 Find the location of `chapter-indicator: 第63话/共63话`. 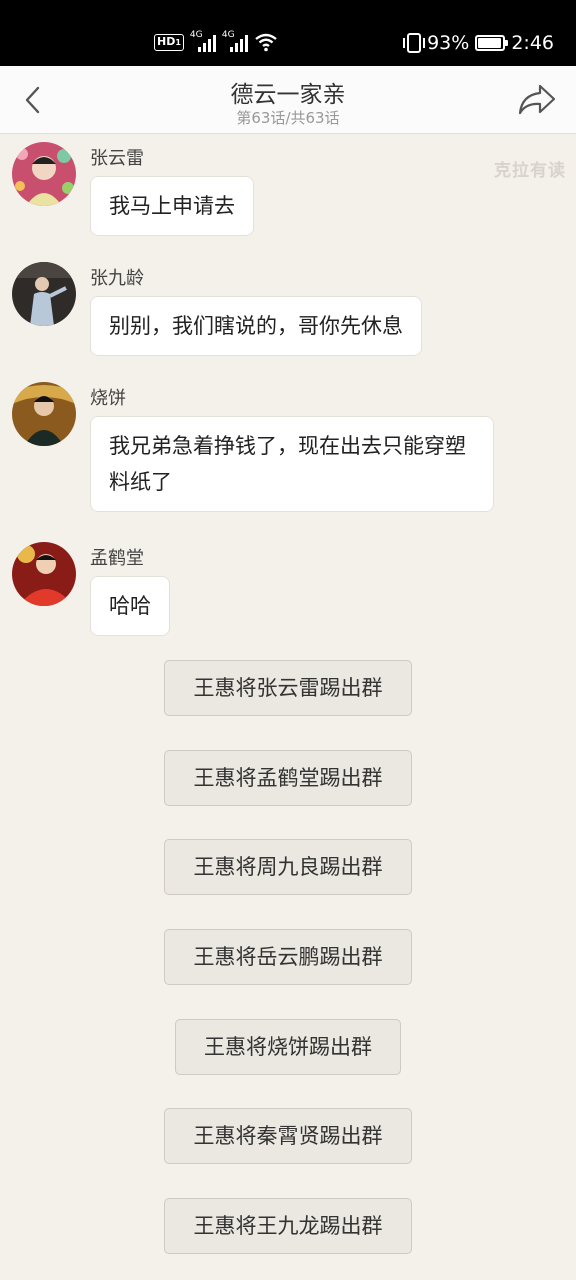

chapter-indicator: 第63话/共63话 is located at coordinates (288, 118).